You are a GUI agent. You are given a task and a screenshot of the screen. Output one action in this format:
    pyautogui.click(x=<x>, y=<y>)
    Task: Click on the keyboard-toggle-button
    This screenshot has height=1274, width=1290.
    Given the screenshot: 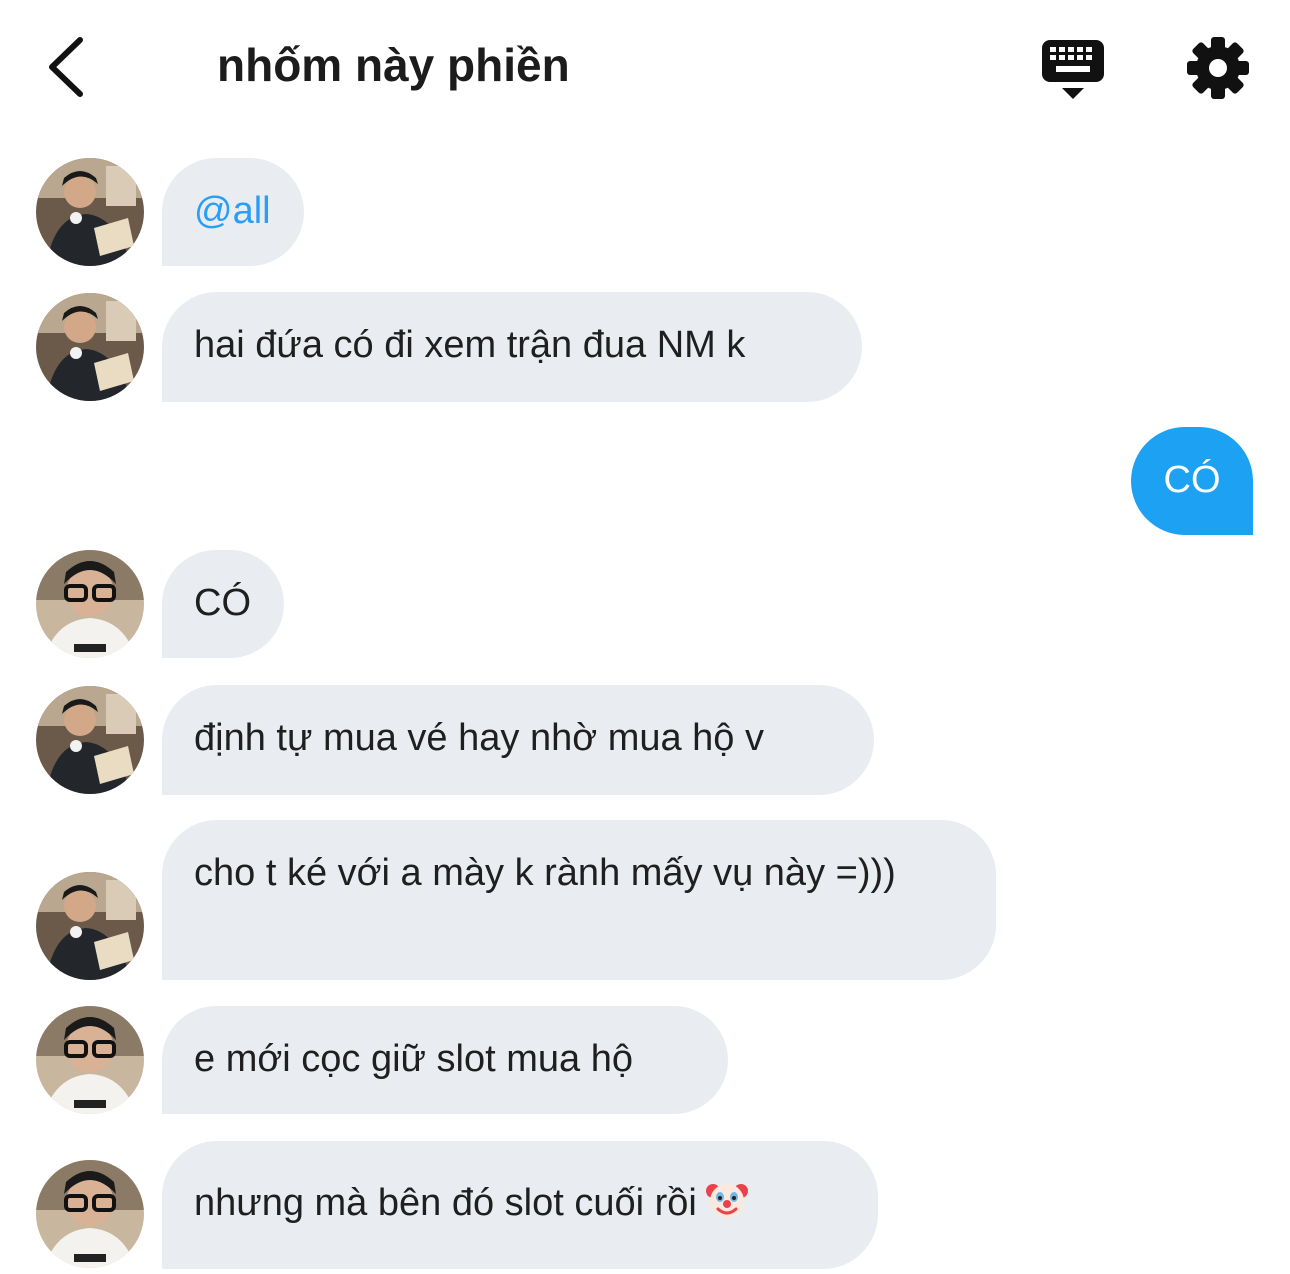 What is the action you would take?
    pyautogui.click(x=1073, y=70)
    